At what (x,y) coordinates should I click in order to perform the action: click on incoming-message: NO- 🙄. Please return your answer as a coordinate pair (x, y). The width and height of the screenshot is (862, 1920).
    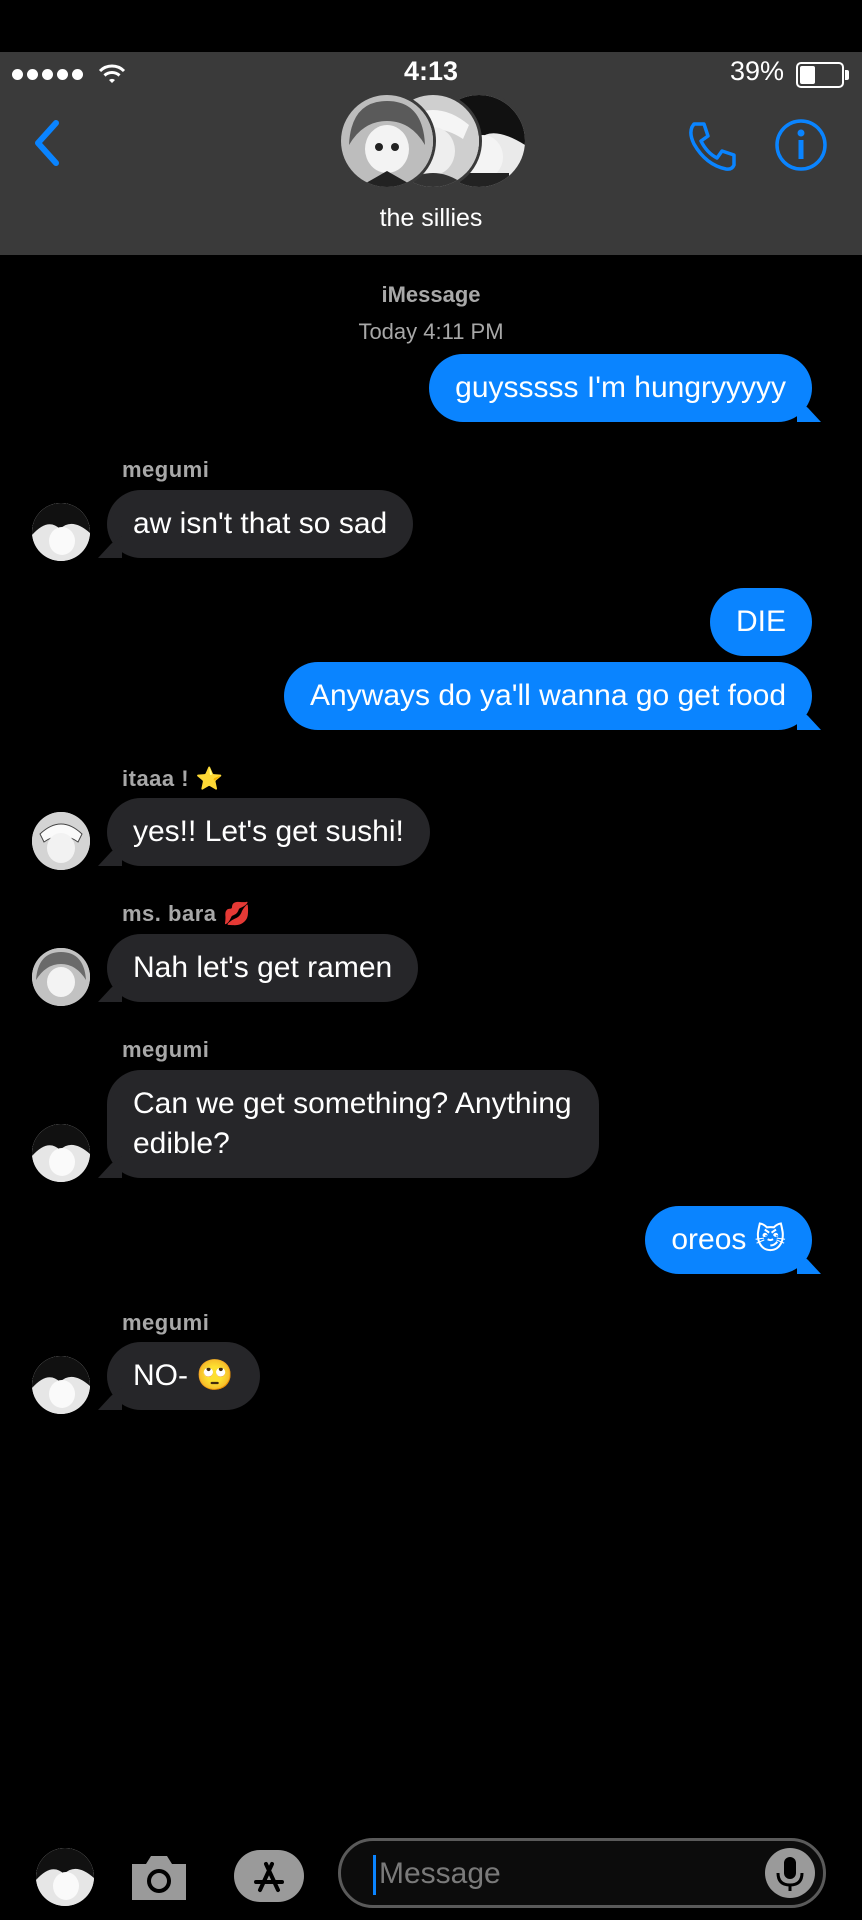
    Looking at the image, I should click on (183, 1376).